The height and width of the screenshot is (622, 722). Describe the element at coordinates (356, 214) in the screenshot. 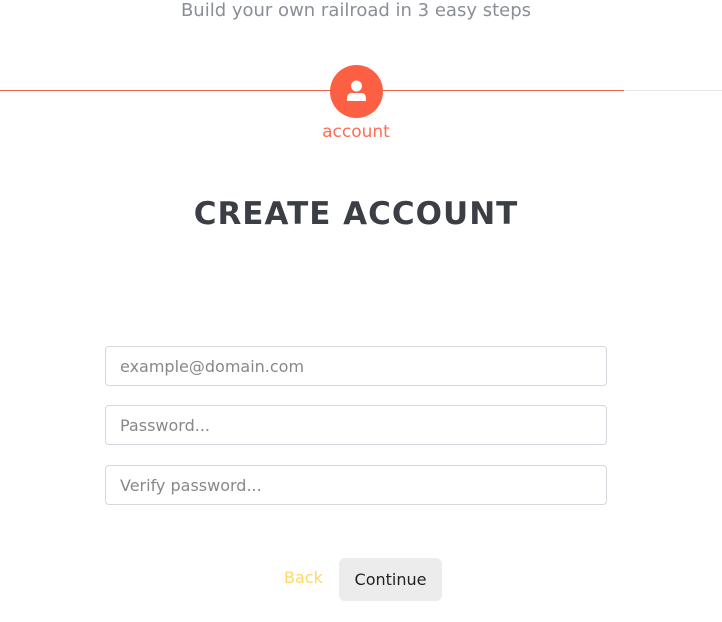

I see `page-title: CREATE ACCOUNT` at that location.